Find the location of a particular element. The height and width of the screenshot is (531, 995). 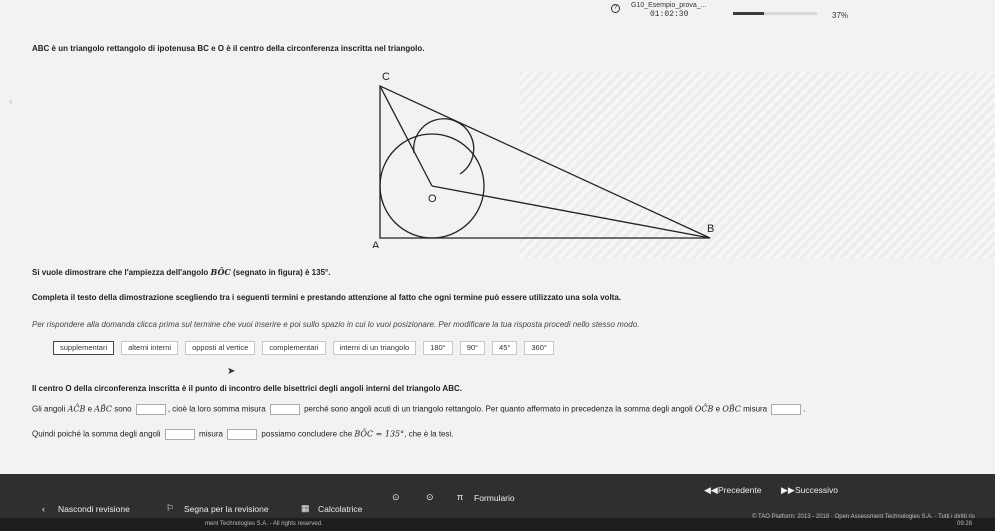

term-chip: 180° is located at coordinates (438, 348).